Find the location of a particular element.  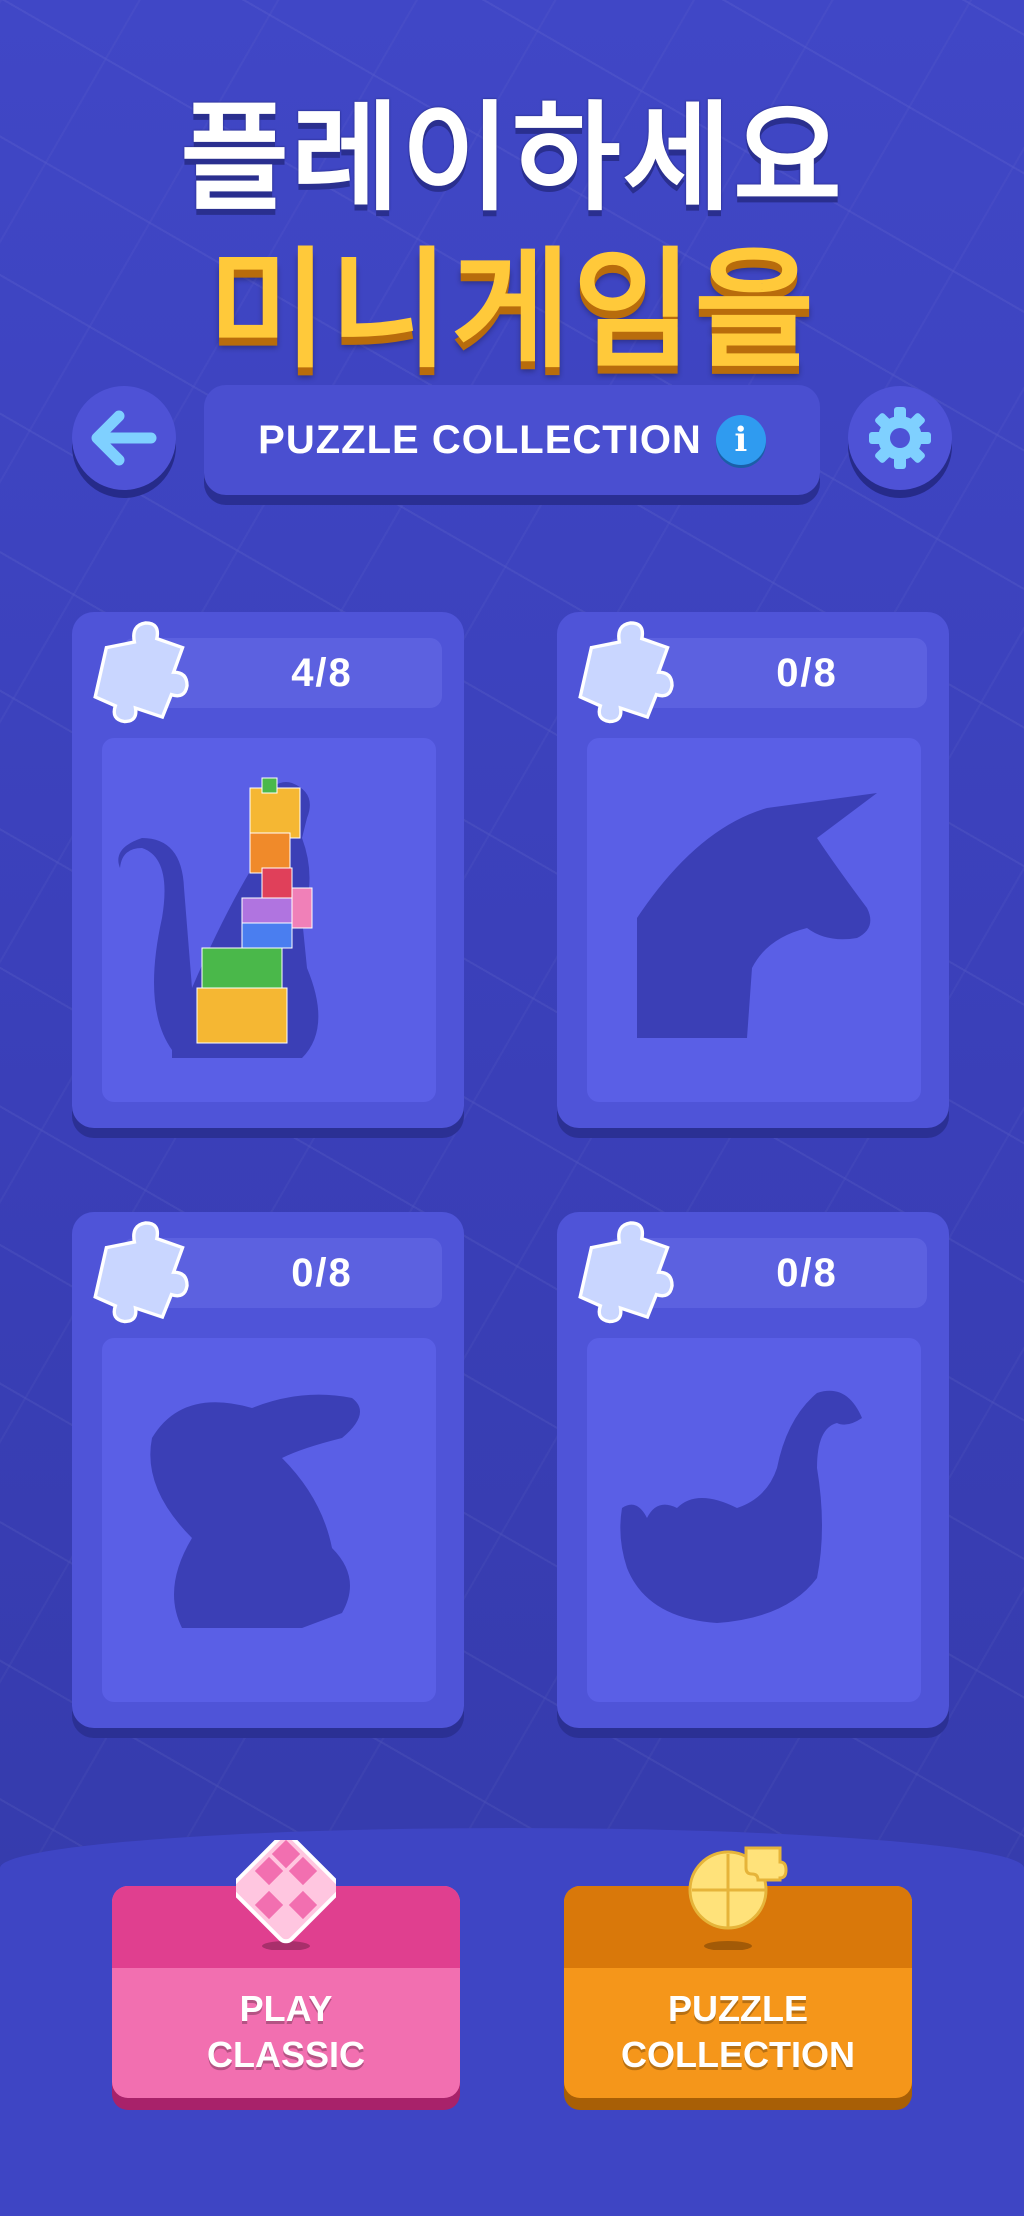

puzzle-card-cat: 4/8 is located at coordinates (268, 870).